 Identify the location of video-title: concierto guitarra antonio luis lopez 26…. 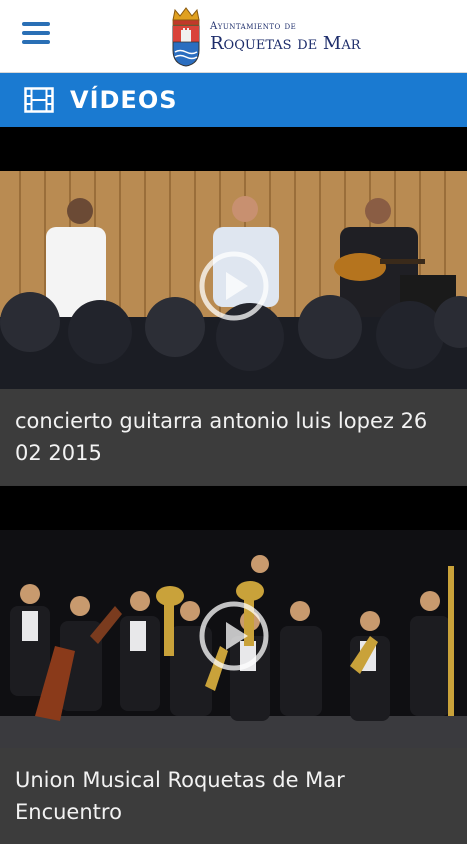
(233, 437).